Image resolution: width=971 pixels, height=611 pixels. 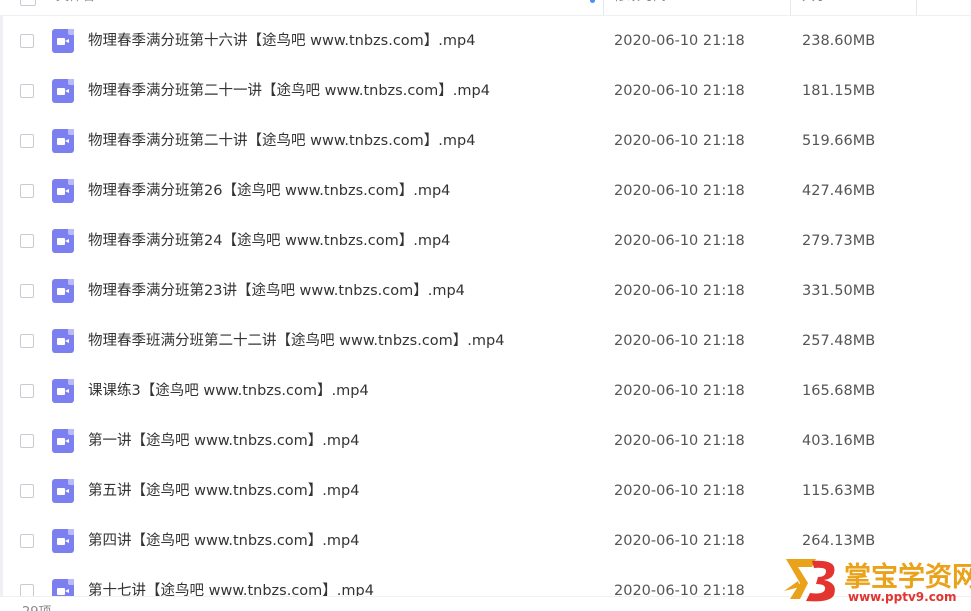 I want to click on file-name: 物理春季满分班第二十一讲【途鸟吧 www.tnbzs.com】.mp4, so click(x=289, y=91).